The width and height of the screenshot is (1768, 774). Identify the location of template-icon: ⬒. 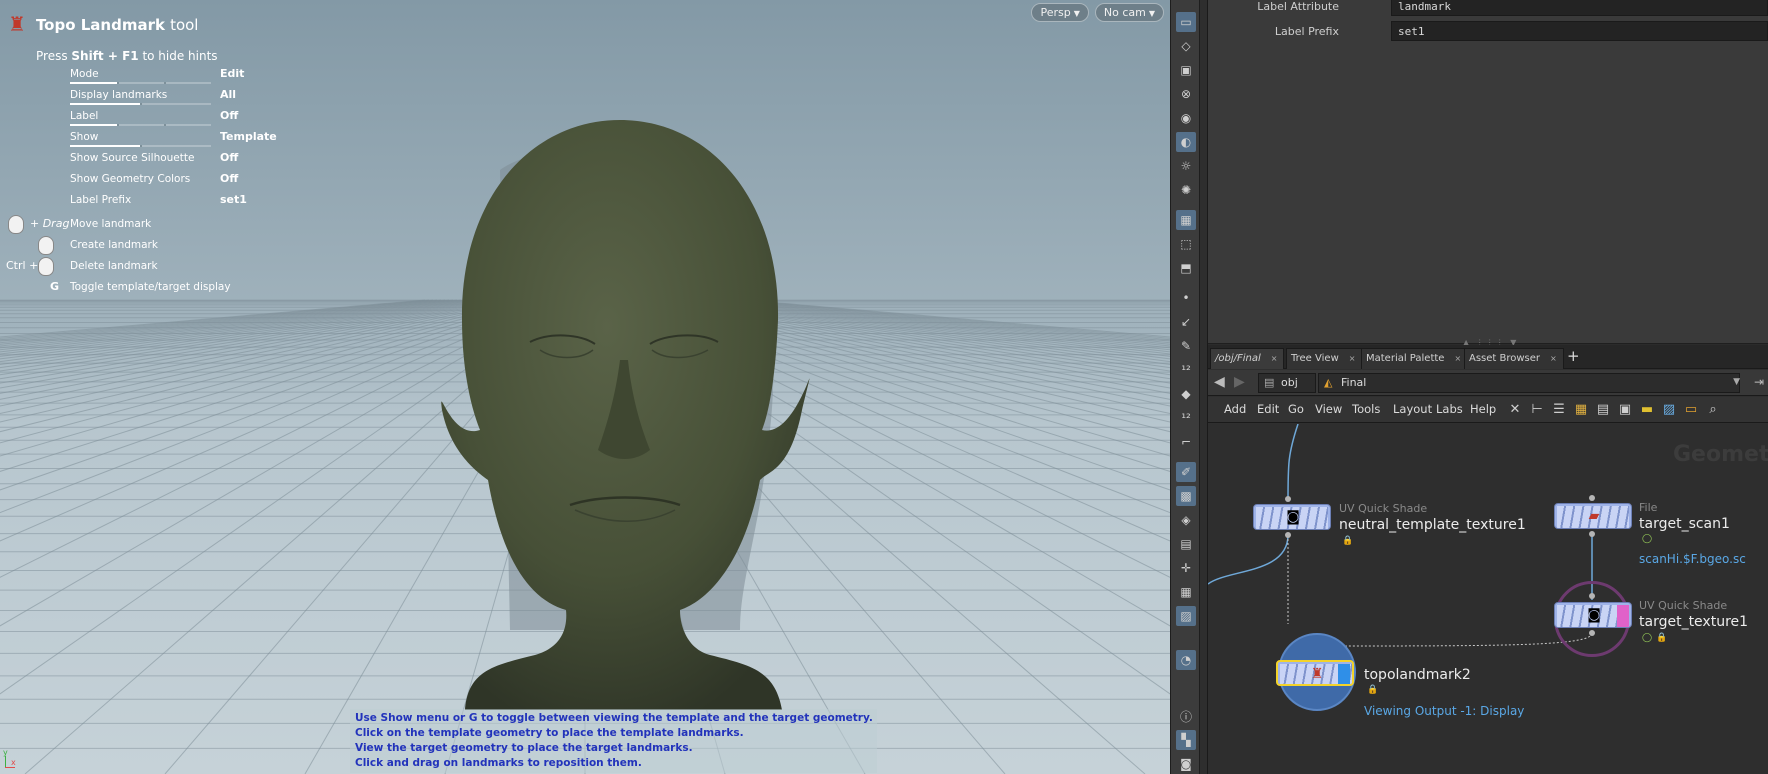
(1186, 268).